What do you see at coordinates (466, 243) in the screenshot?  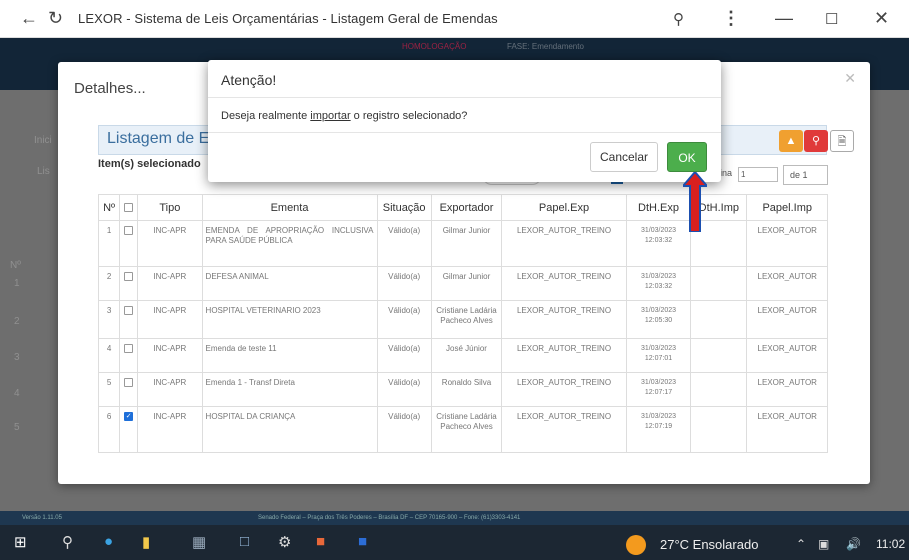 I see `cell-exportador: Gilmar Junior` at bounding box center [466, 243].